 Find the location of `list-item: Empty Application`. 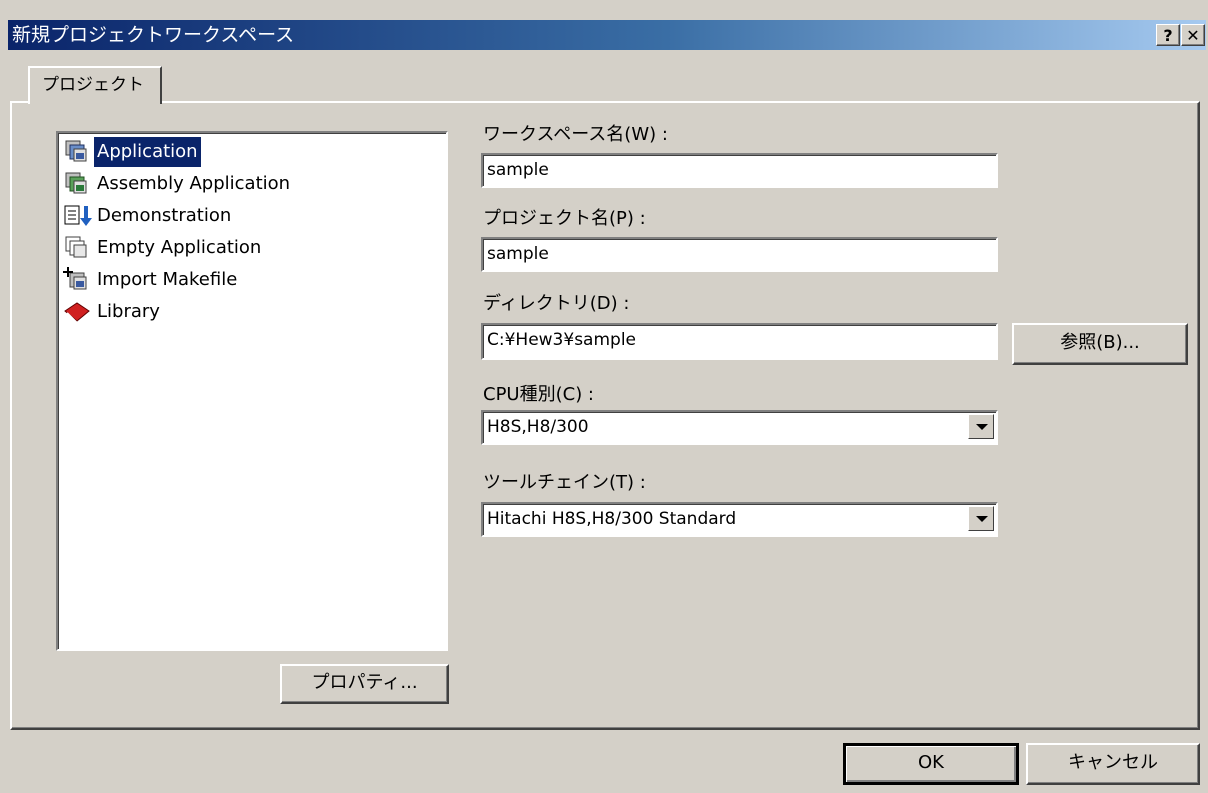

list-item: Empty Application is located at coordinates (163, 248).